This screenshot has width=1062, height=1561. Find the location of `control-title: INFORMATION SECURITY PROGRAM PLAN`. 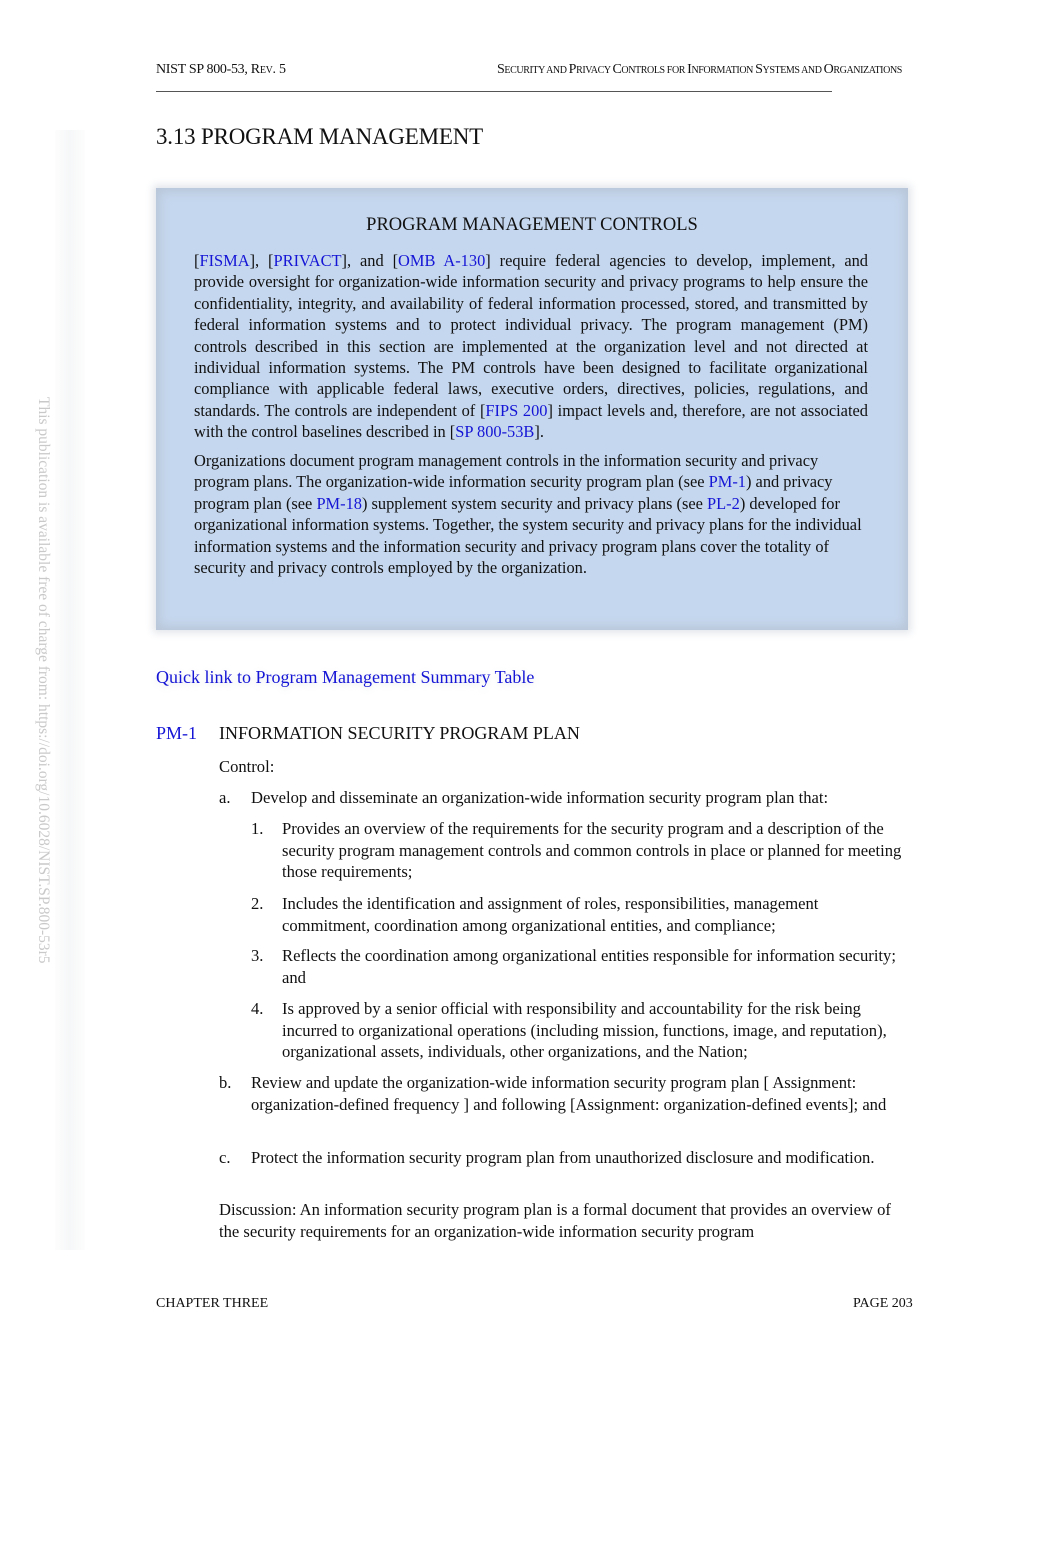

control-title: INFORMATION SECURITY PROGRAM PLAN is located at coordinates (399, 733).